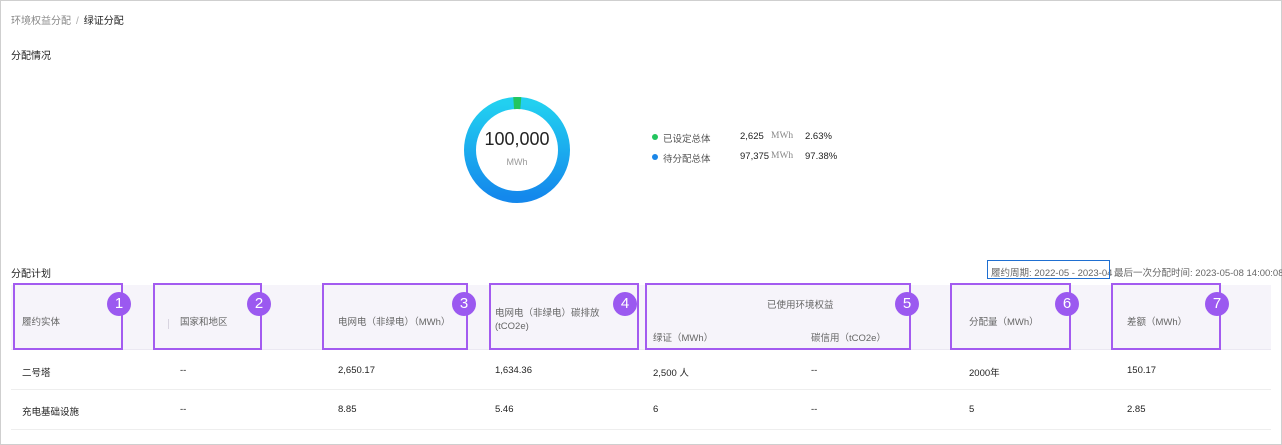 The width and height of the screenshot is (1282, 445). What do you see at coordinates (687, 139) in the screenshot?
I see `legend-label: 已设定总体` at bounding box center [687, 139].